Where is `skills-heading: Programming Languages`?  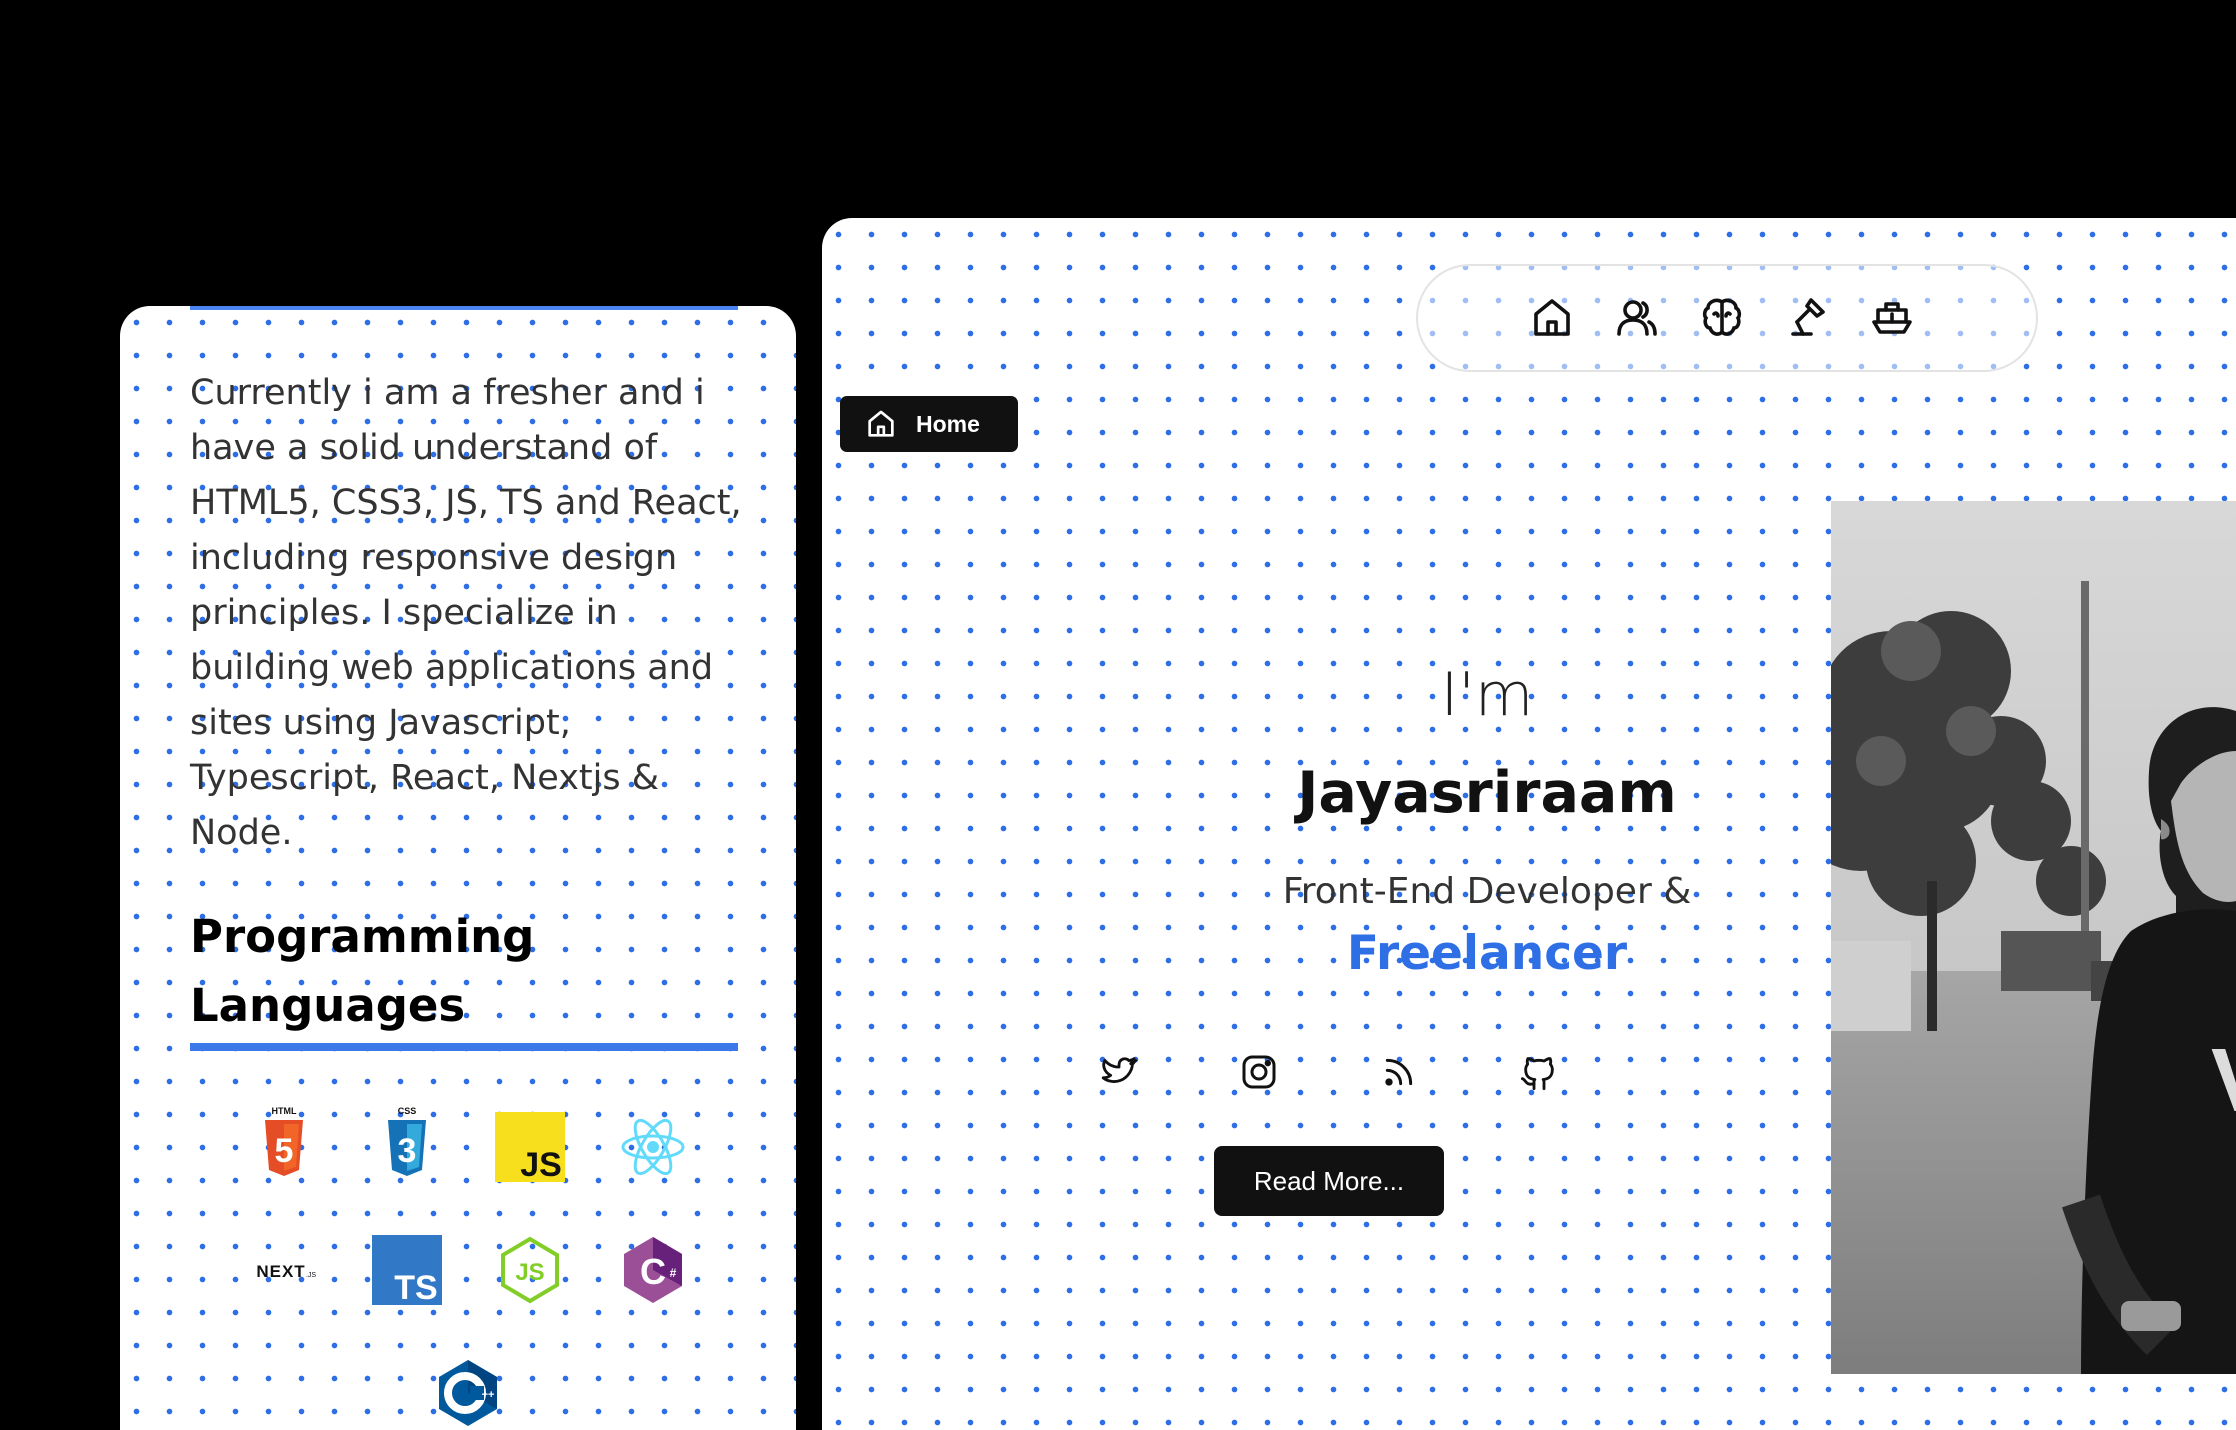
skills-heading: Programming Languages is located at coordinates (362, 971).